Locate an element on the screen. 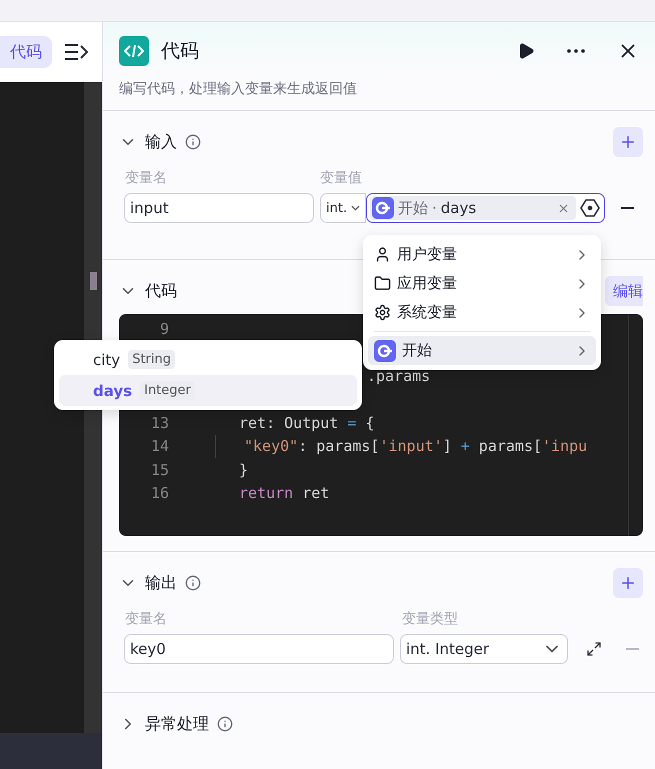  edit-button: 编辑 is located at coordinates (624, 291).